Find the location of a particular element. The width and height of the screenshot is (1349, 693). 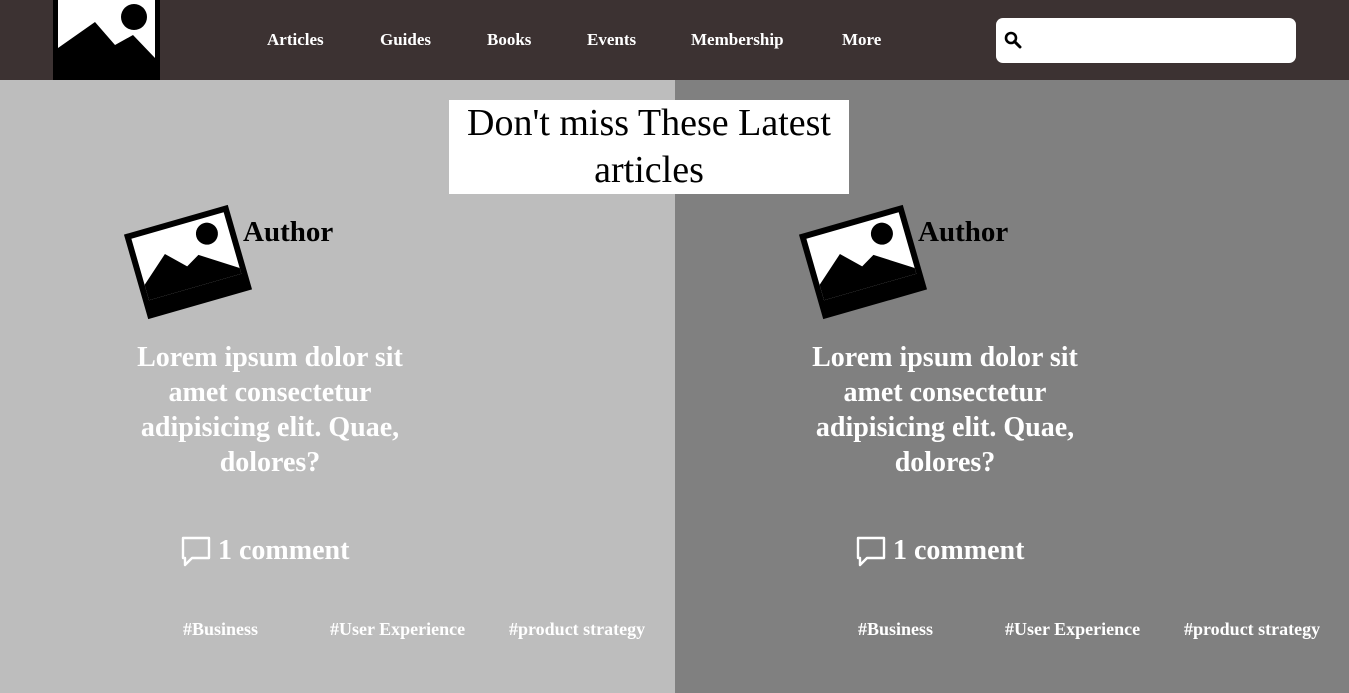

nav-link-guides: Guides is located at coordinates (405, 40).